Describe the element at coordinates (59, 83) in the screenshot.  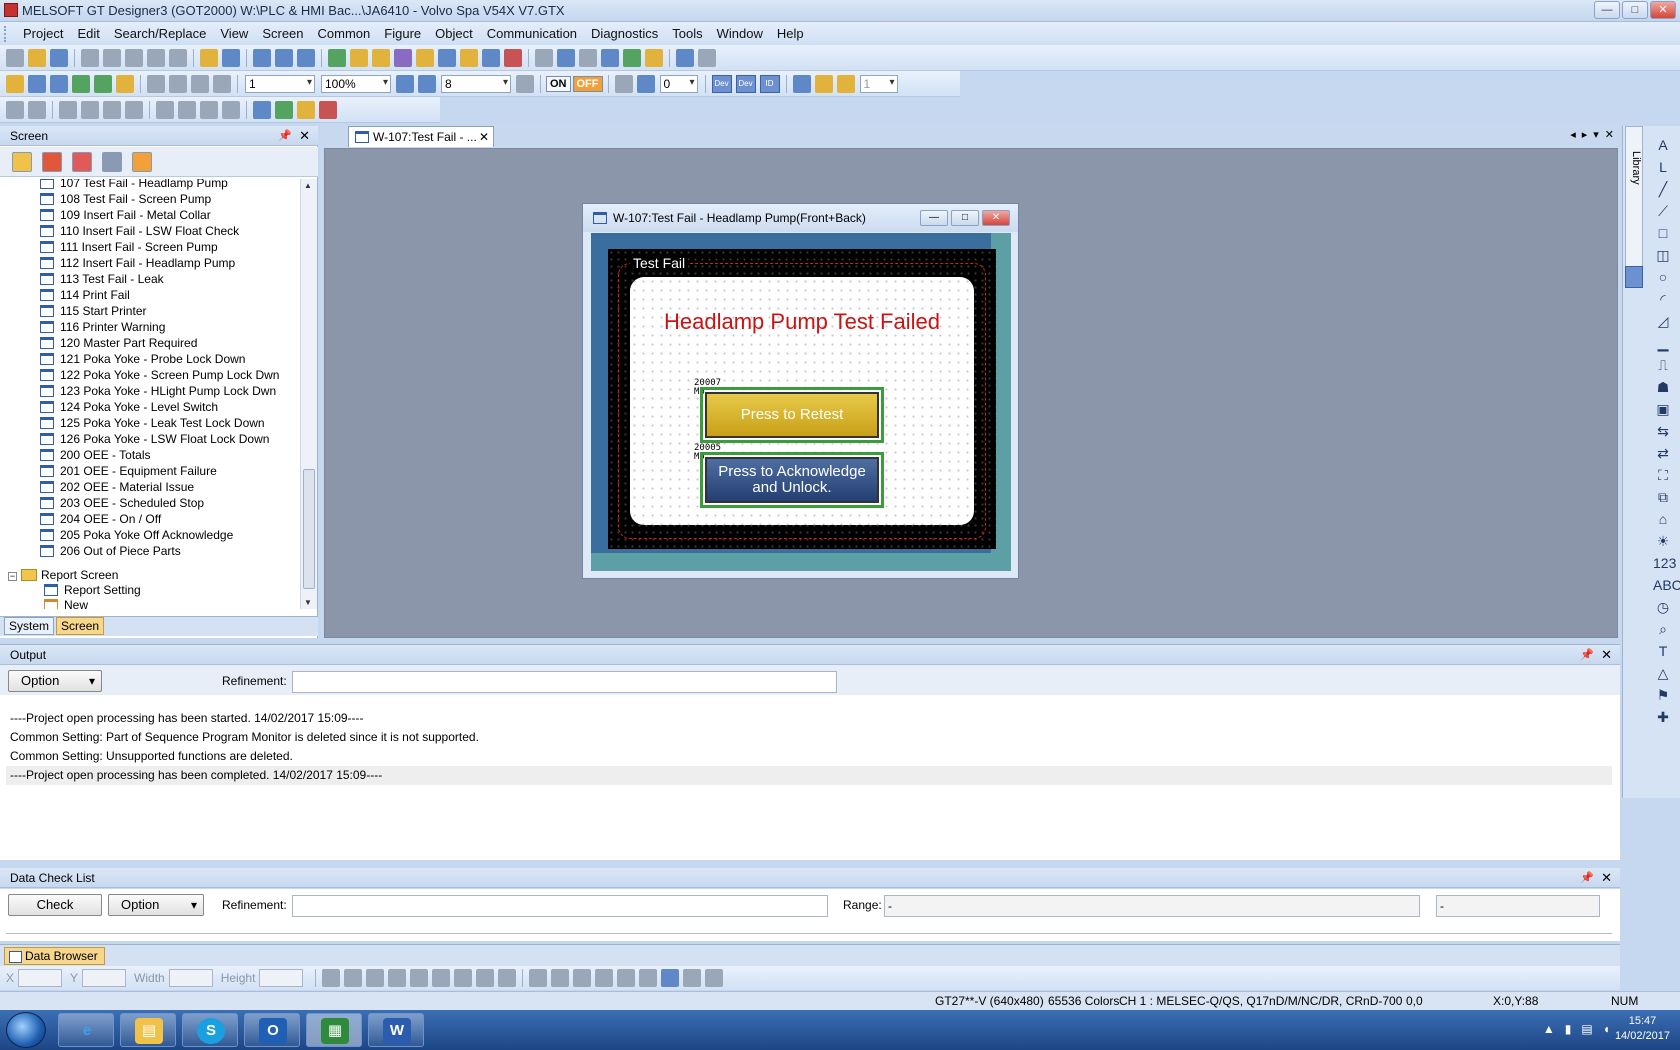
I see `screen-image-icon` at that location.